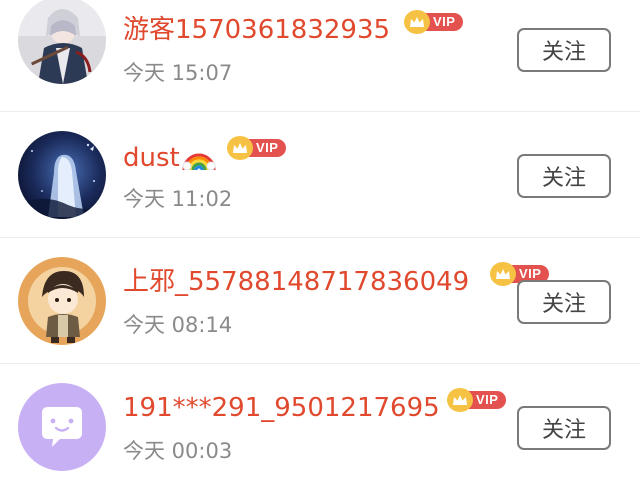 This screenshot has width=640, height=487. I want to click on timestamp: 今天 15:07, so click(178, 73).